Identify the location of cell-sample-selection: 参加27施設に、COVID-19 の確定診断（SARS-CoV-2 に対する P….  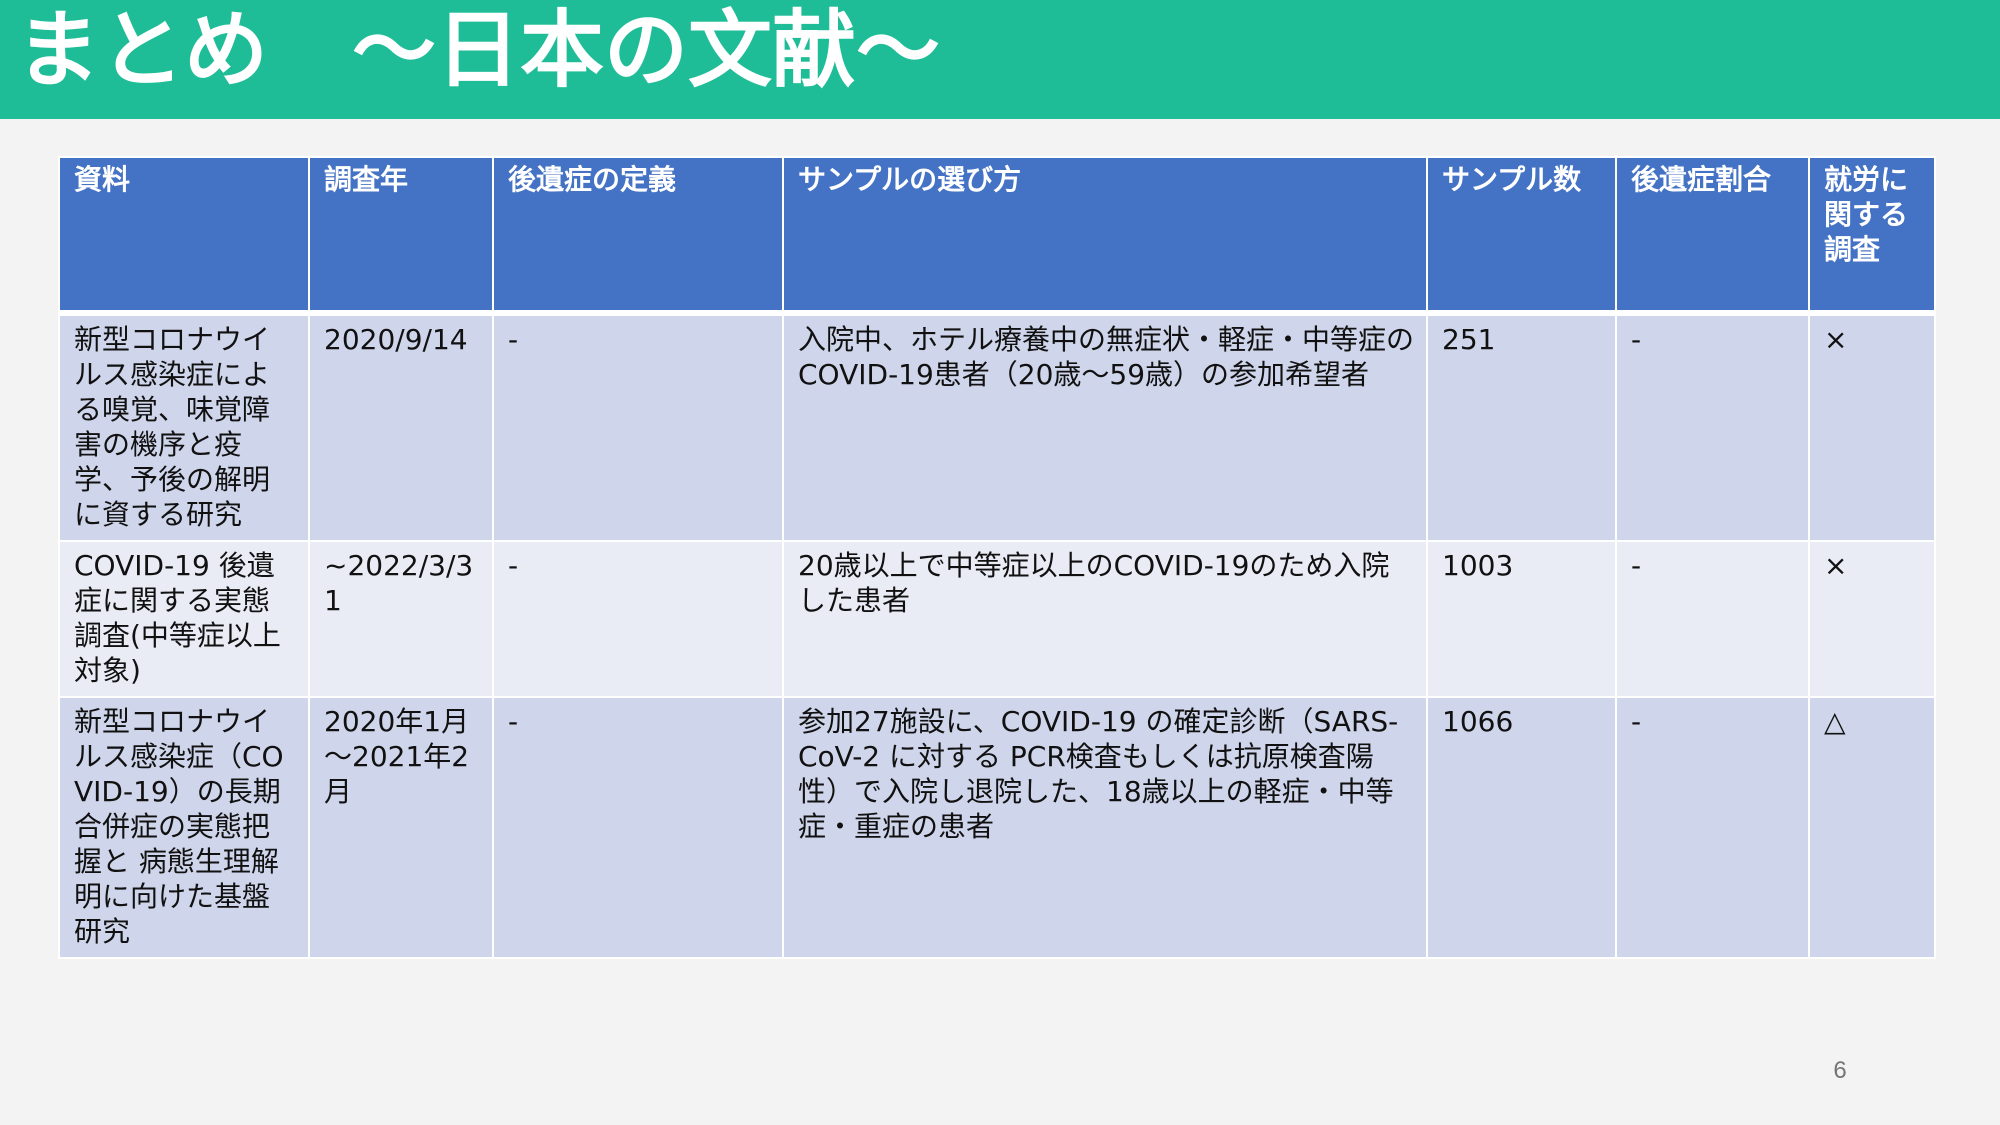
(1105, 827).